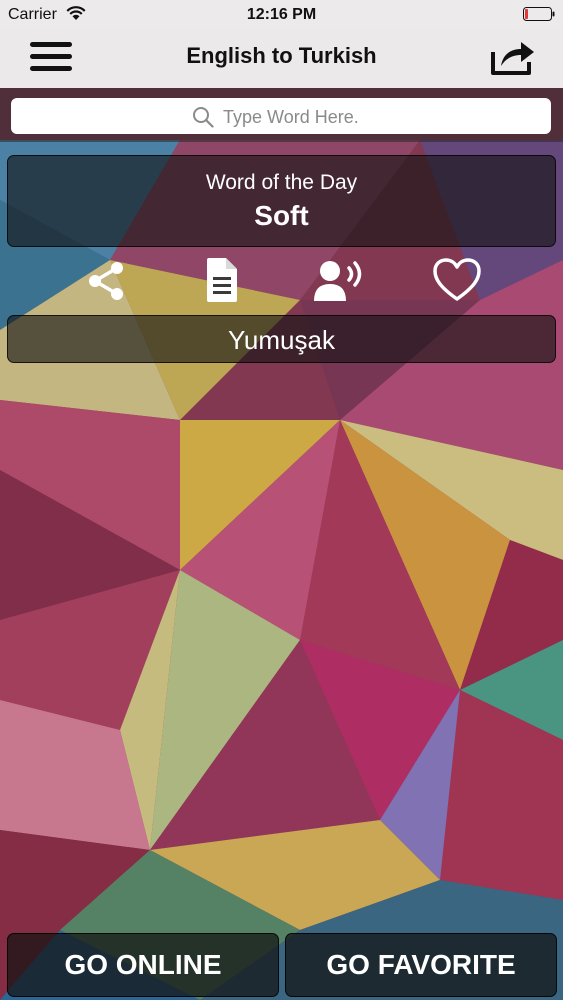 The width and height of the screenshot is (563, 1000). What do you see at coordinates (539, 14) in the screenshot?
I see `battery-icon` at bounding box center [539, 14].